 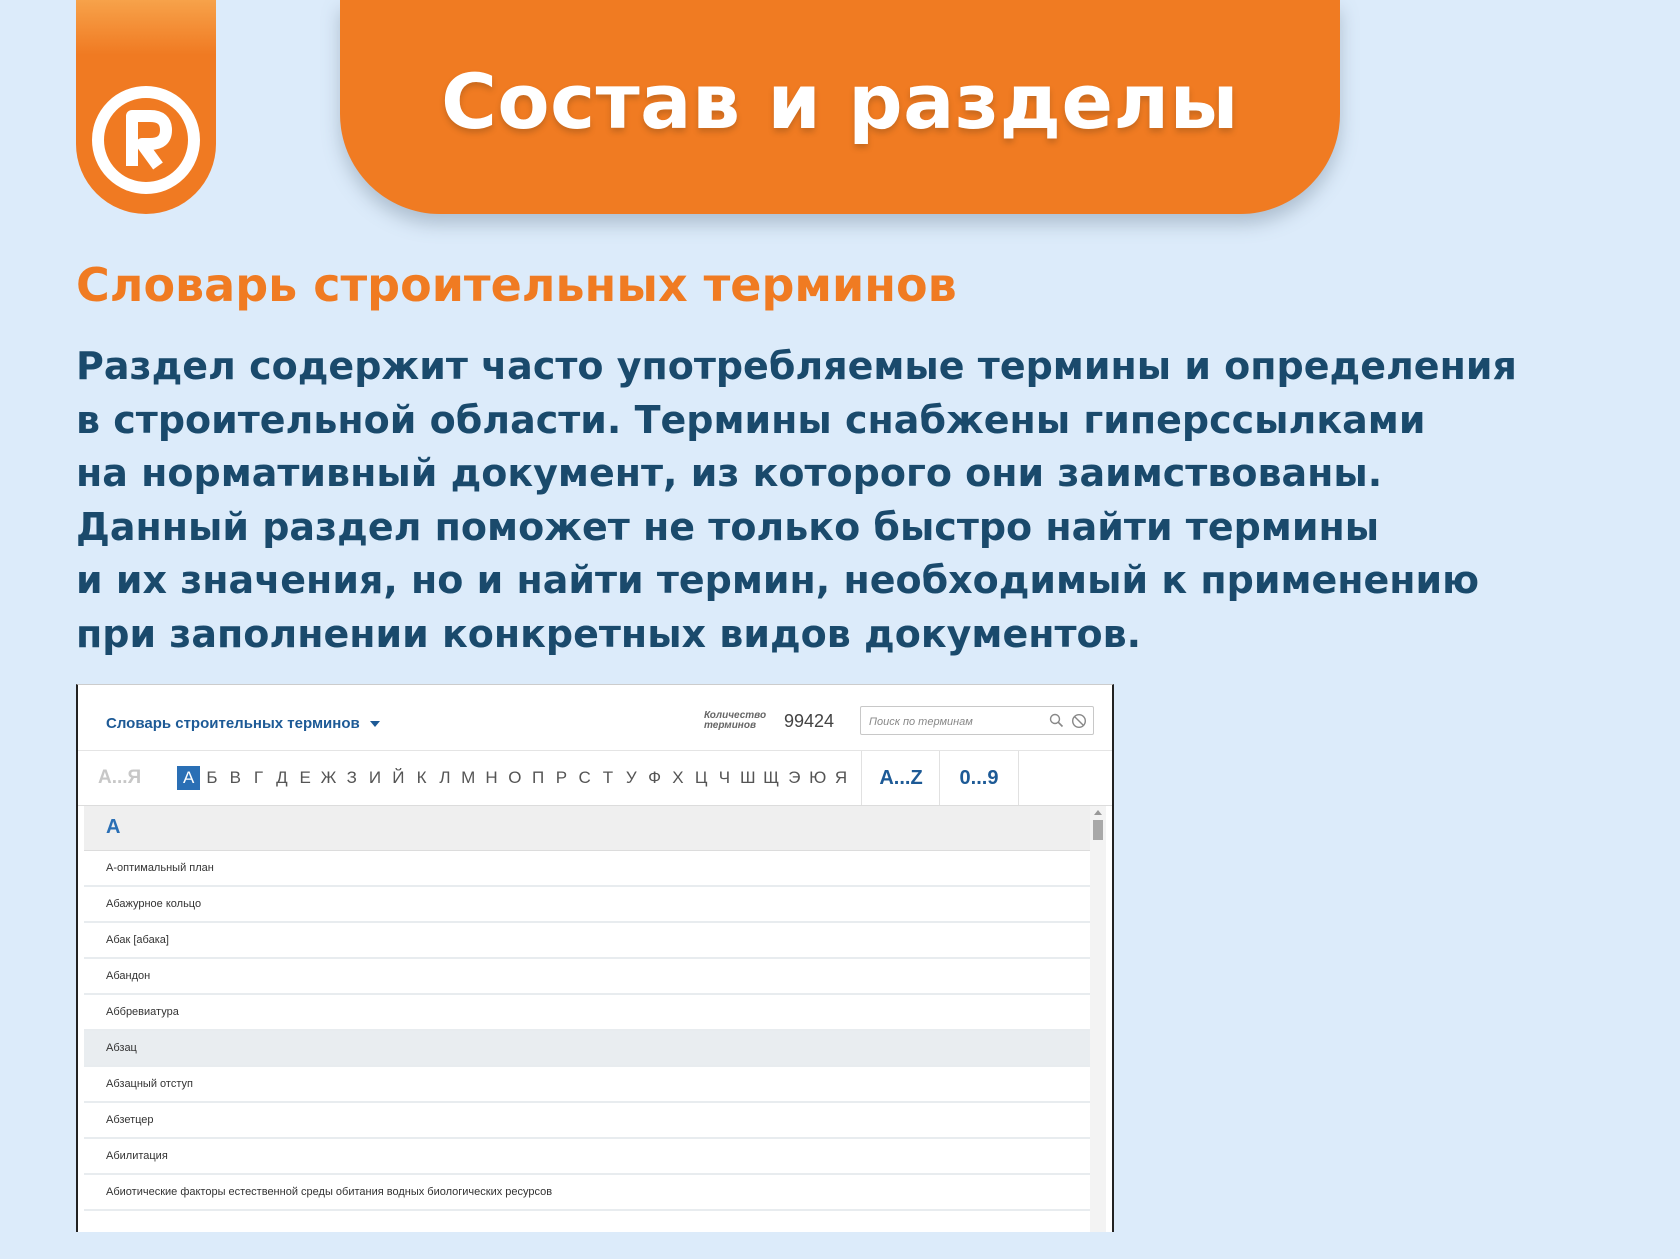 I want to click on header-banner: Состав и разделы, so click(x=840, y=107).